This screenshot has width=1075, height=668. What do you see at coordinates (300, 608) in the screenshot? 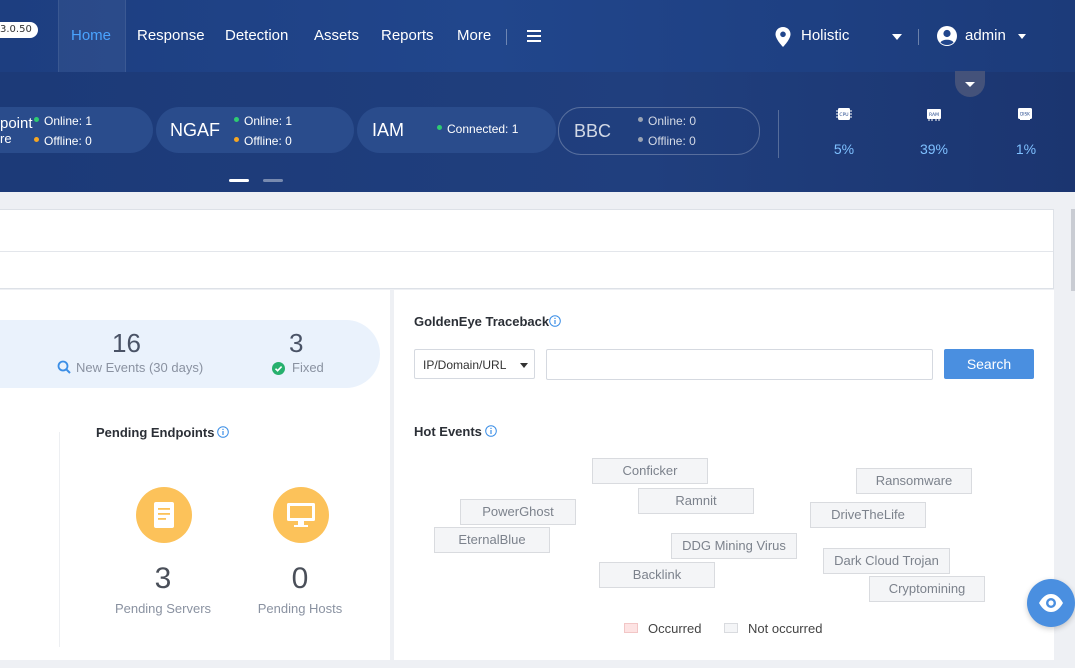
I see `pending-hosts-label: Pending Hosts` at bounding box center [300, 608].